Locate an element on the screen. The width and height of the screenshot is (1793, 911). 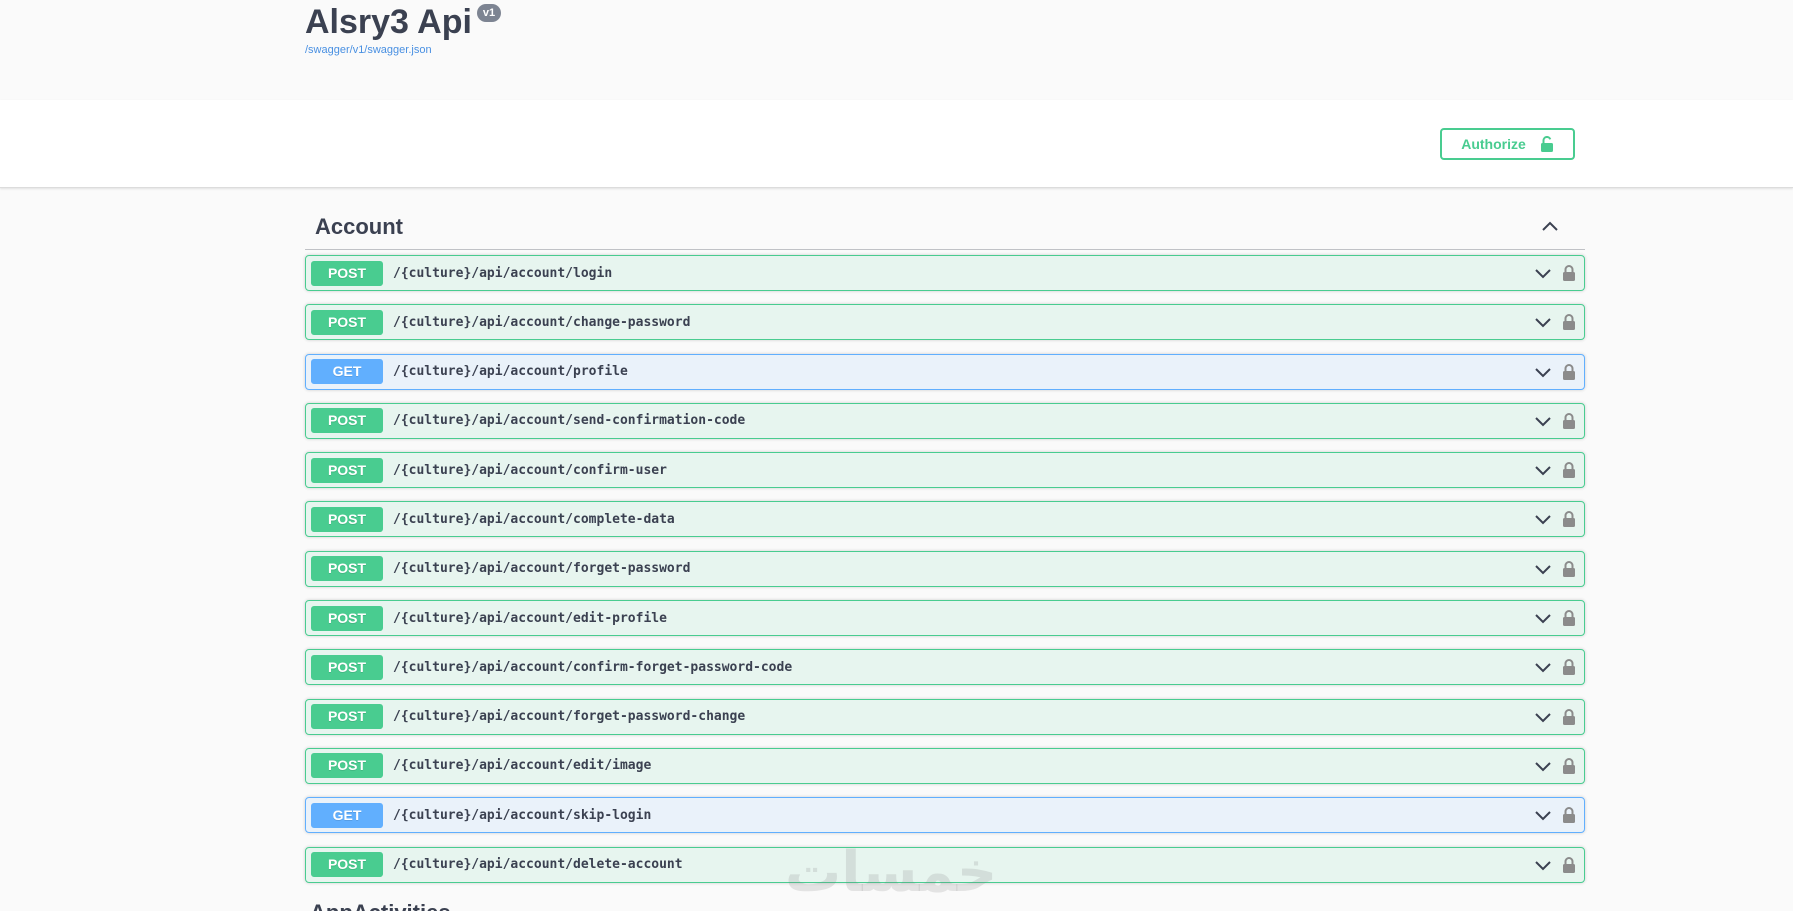
api-title-group: Alsry3 Api v1 is located at coordinates (403, 22).